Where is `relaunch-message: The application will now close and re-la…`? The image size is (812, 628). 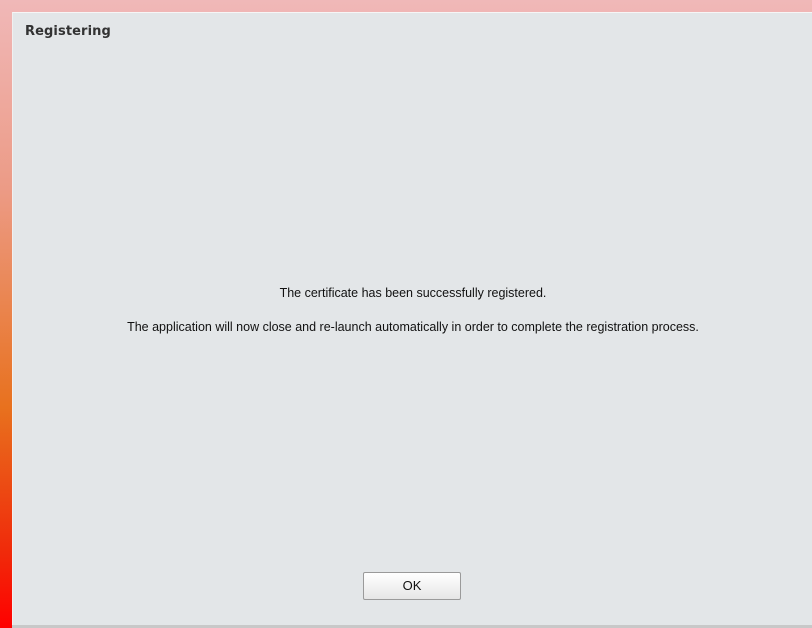
relaunch-message: The application will now close and re-la… is located at coordinates (413, 327).